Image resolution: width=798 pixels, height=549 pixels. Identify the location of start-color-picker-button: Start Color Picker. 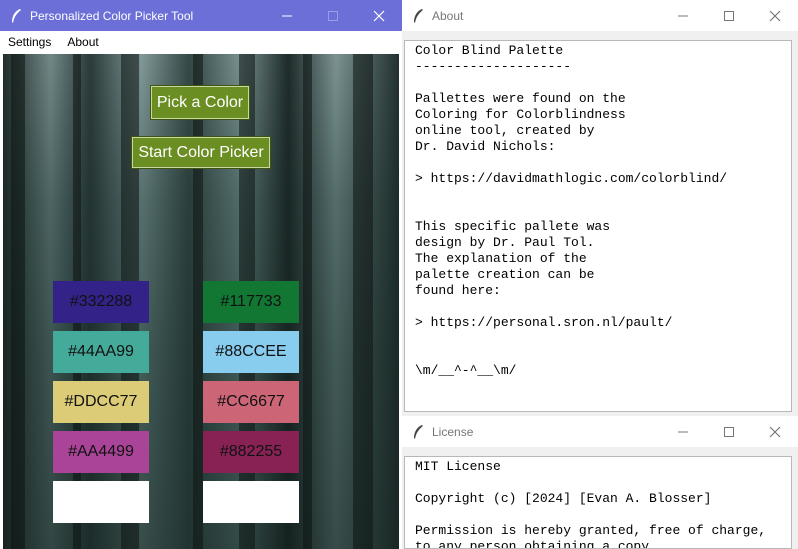
(201, 152).